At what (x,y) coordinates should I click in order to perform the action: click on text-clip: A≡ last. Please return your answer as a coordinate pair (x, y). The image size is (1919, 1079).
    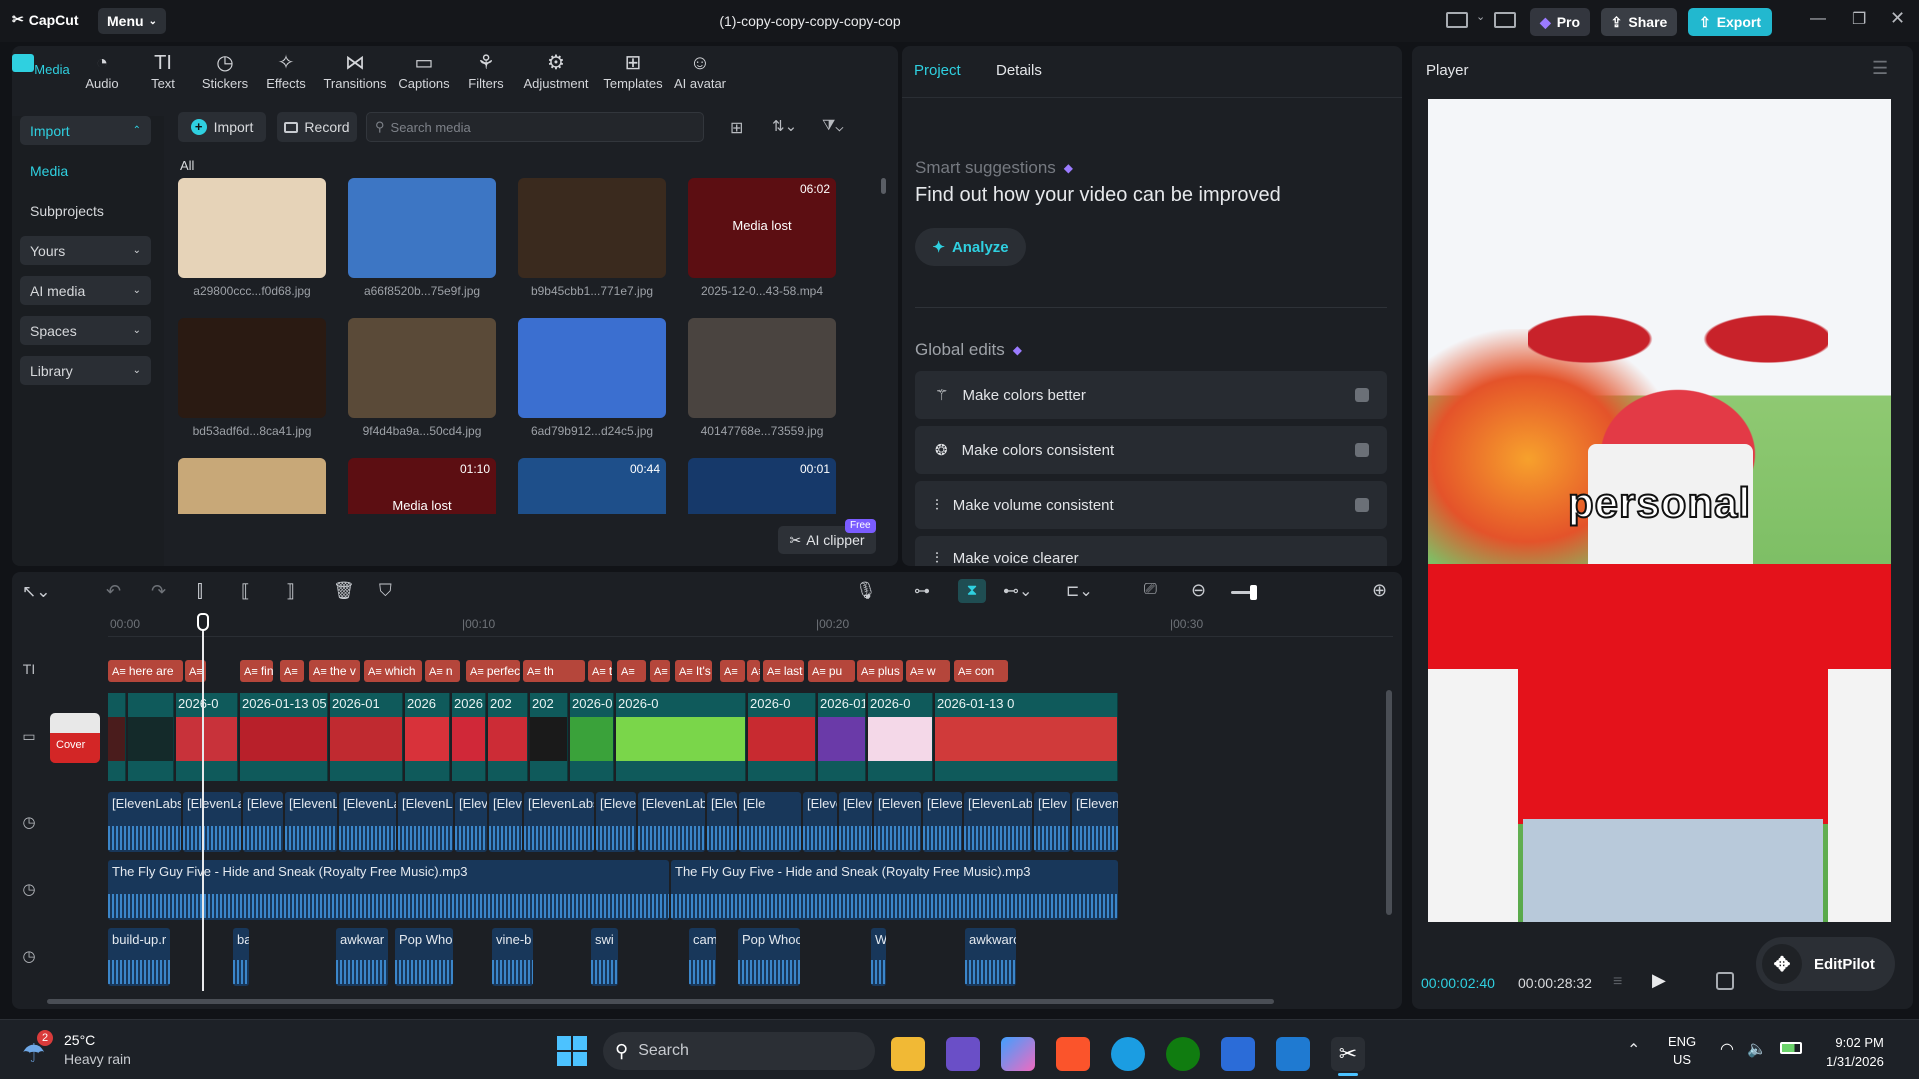
    Looking at the image, I should click on (783, 671).